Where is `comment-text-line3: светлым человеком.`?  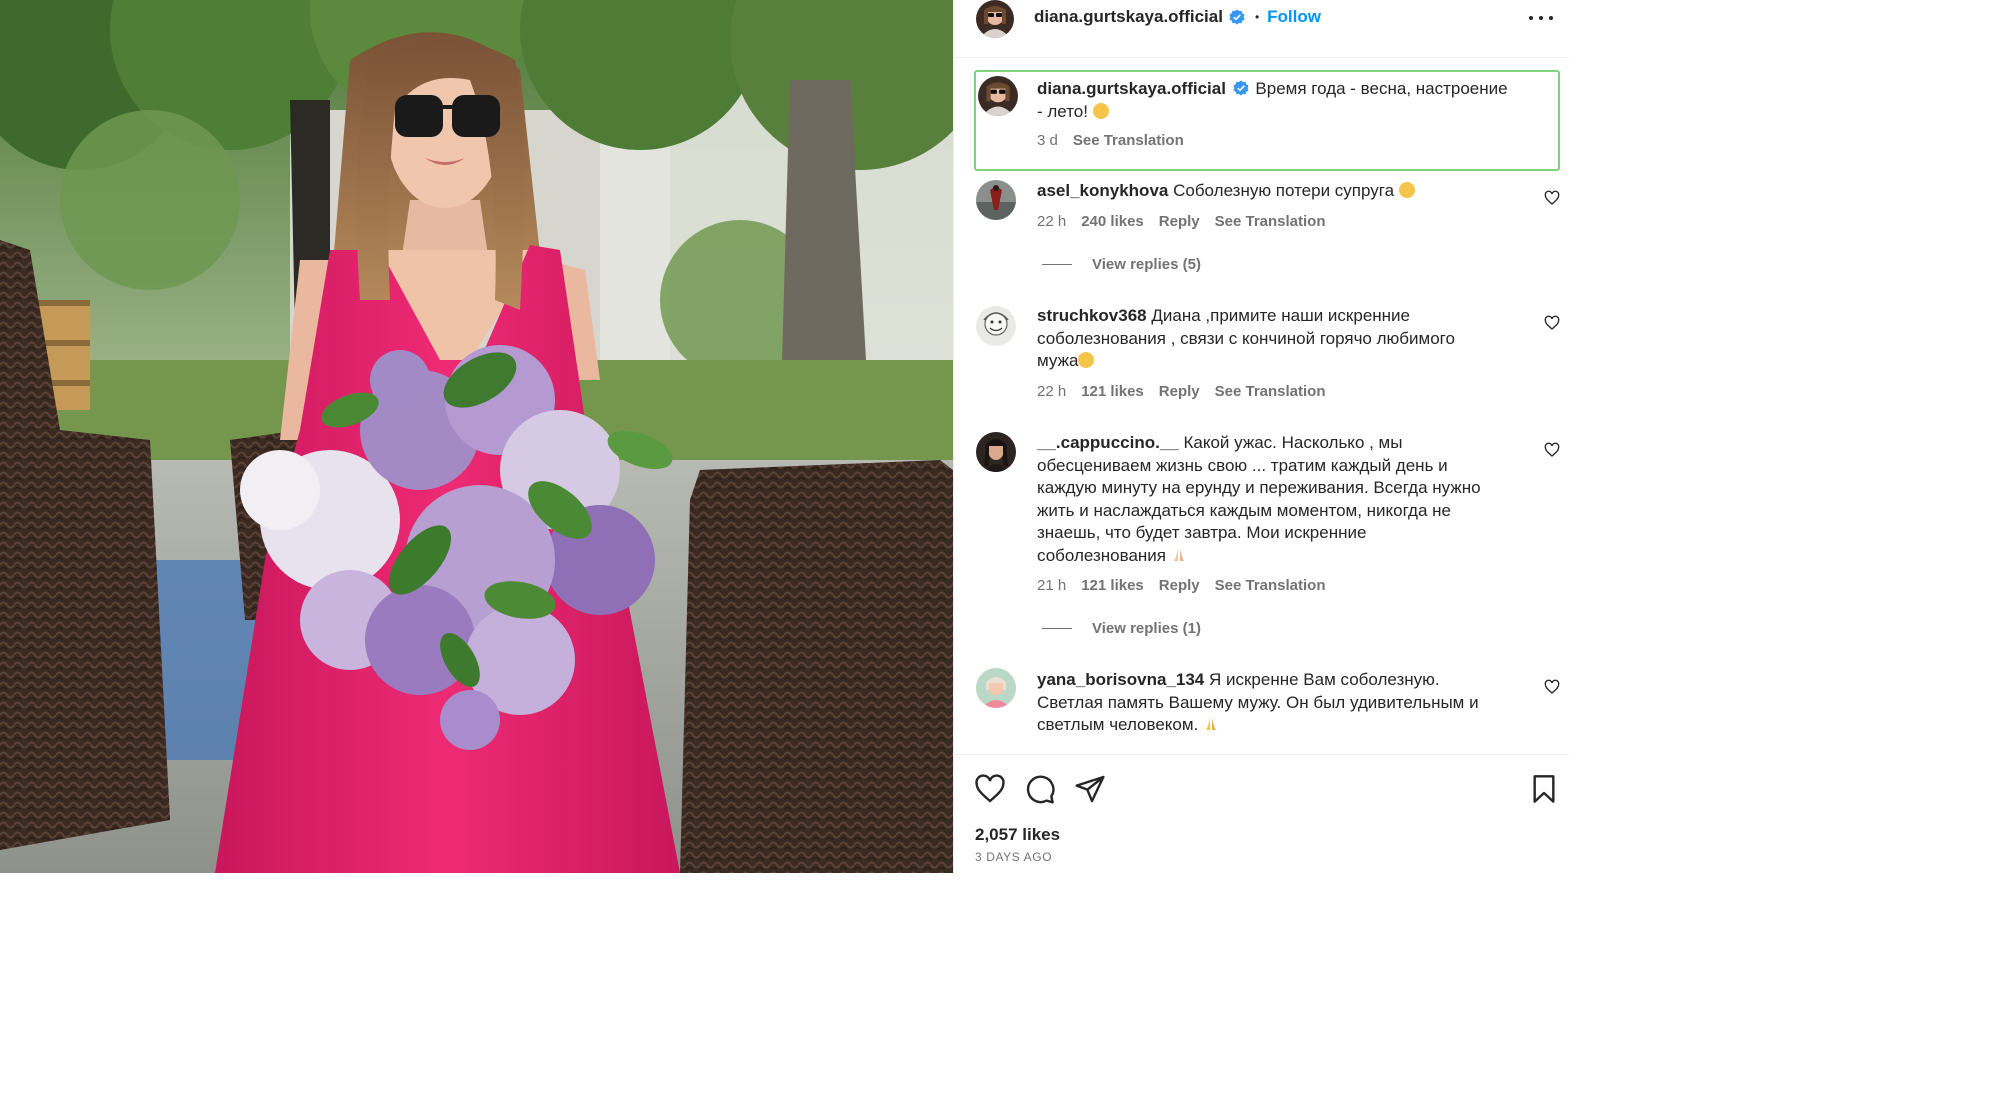 comment-text-line3: светлым человеком. is located at coordinates (1118, 724).